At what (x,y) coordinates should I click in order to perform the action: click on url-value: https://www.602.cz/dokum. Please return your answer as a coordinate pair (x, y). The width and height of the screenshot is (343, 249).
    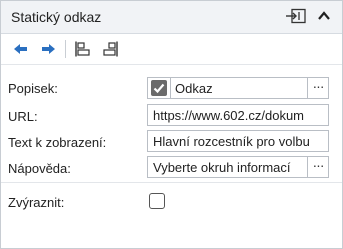
    Looking at the image, I should click on (229, 115).